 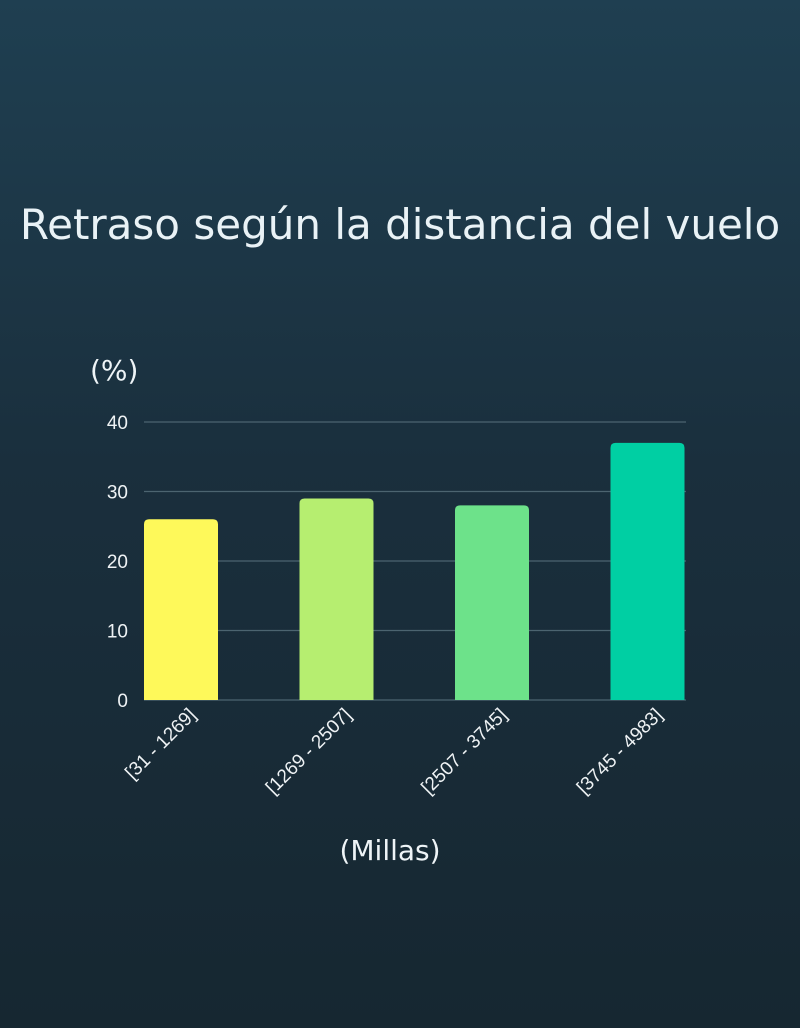 What do you see at coordinates (160, 744) in the screenshot?
I see `x-tick-label: [31 - 1269]` at bounding box center [160, 744].